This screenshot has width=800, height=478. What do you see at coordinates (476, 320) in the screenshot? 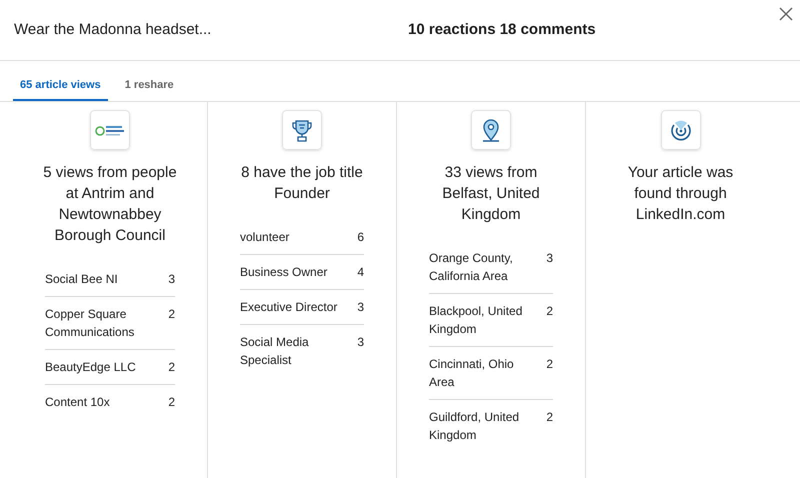
I see `row-label: Blackpool, United Kingdom` at bounding box center [476, 320].